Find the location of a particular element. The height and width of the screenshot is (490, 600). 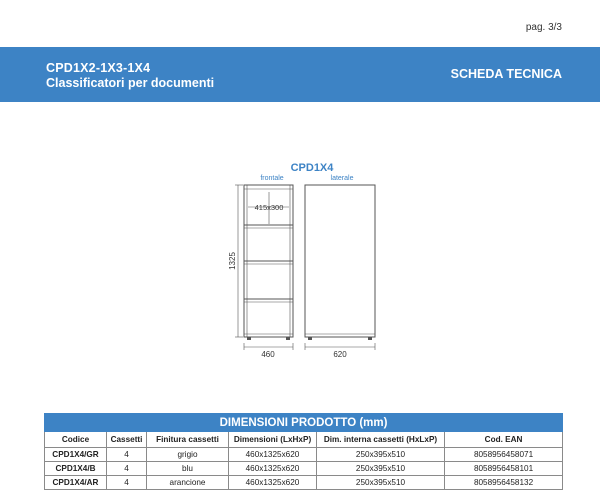

cell-finish: blu is located at coordinates (187, 468).